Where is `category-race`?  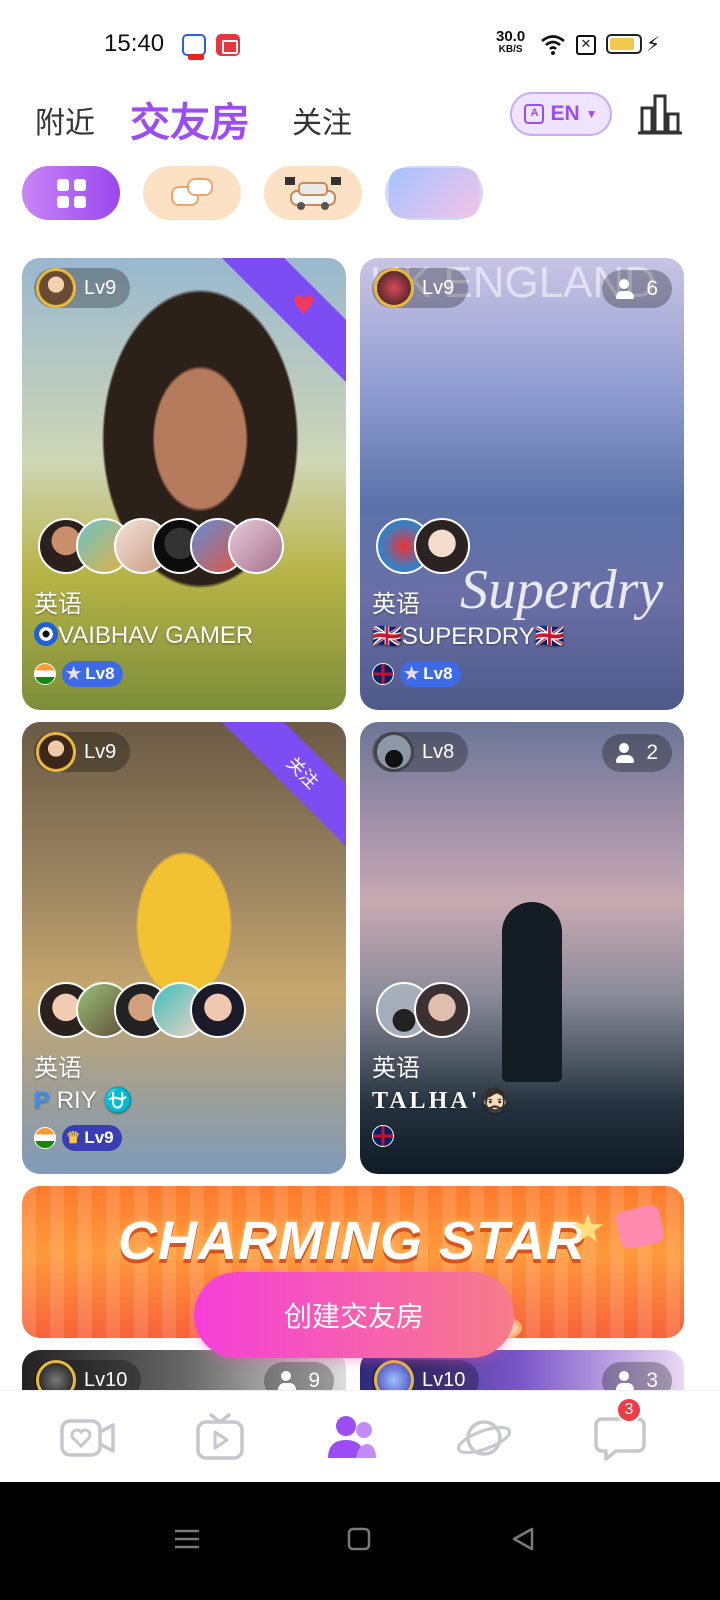 category-race is located at coordinates (313, 193).